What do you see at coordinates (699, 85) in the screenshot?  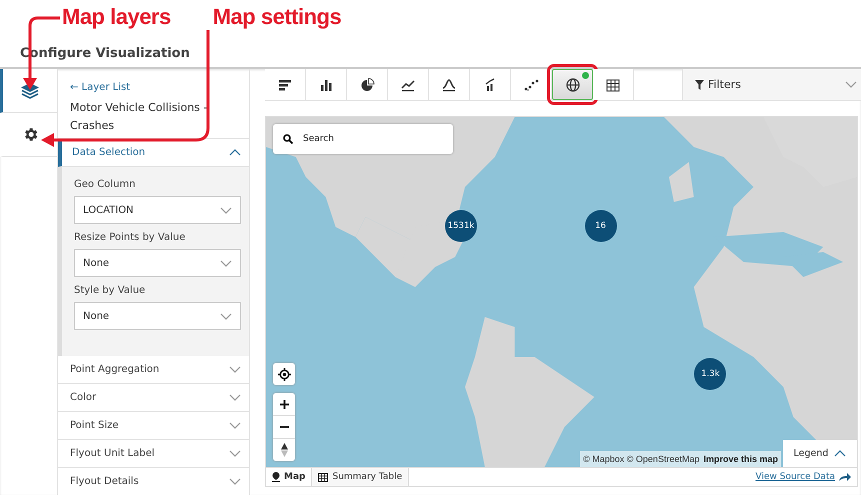 I see `filter-icon` at bounding box center [699, 85].